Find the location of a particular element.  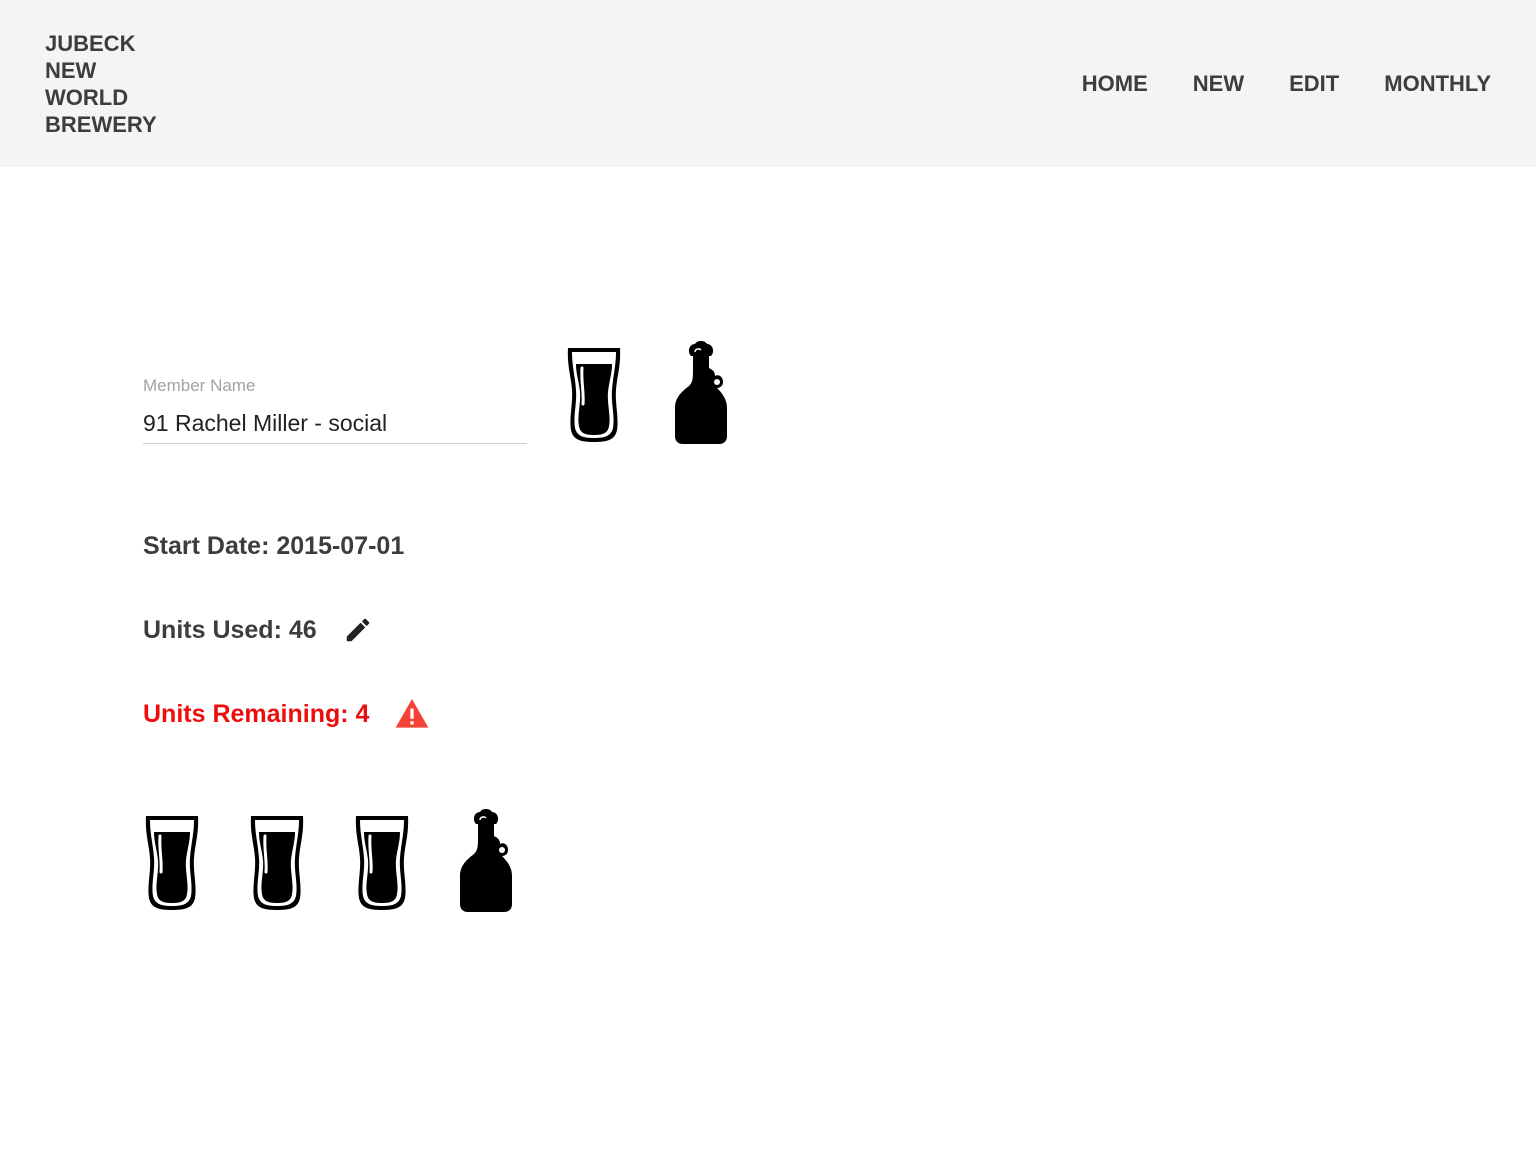

nav-edit: EDIT is located at coordinates (1314, 84).